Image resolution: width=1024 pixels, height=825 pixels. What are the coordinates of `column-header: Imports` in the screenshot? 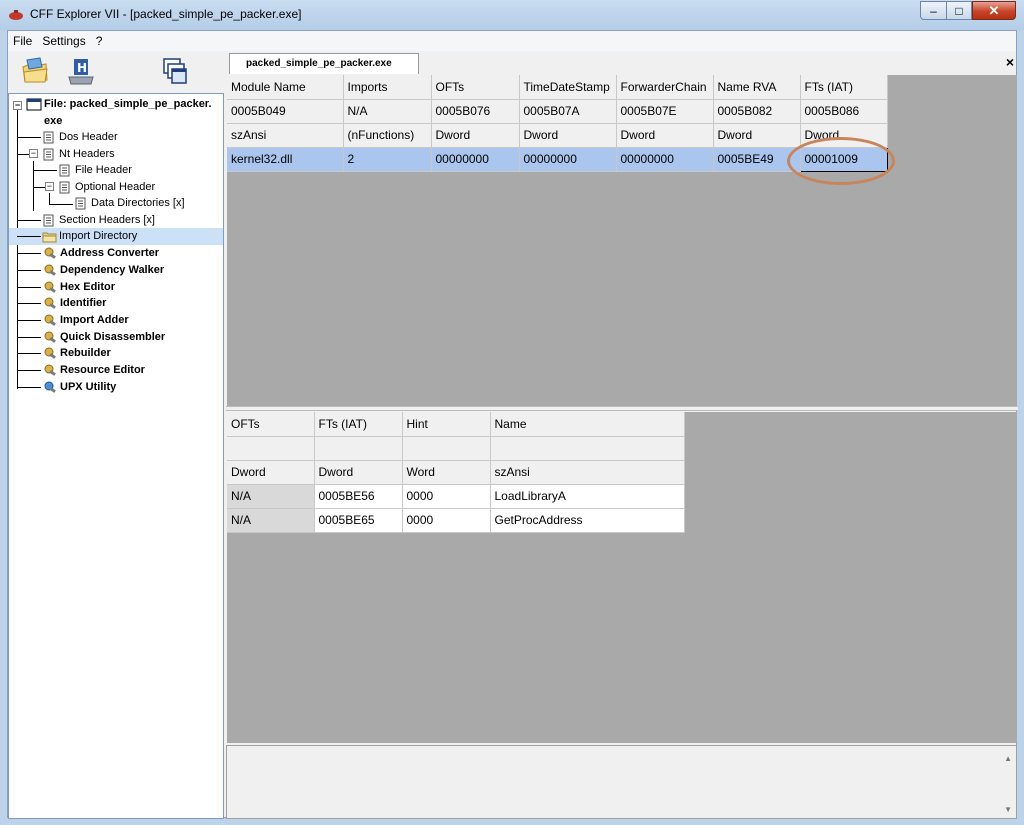 It's located at (387, 87).